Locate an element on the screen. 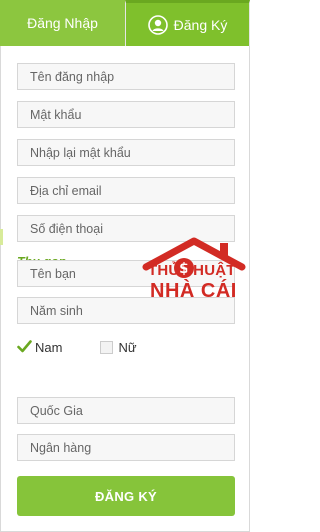  gender-male-checkbox is located at coordinates (24, 346).